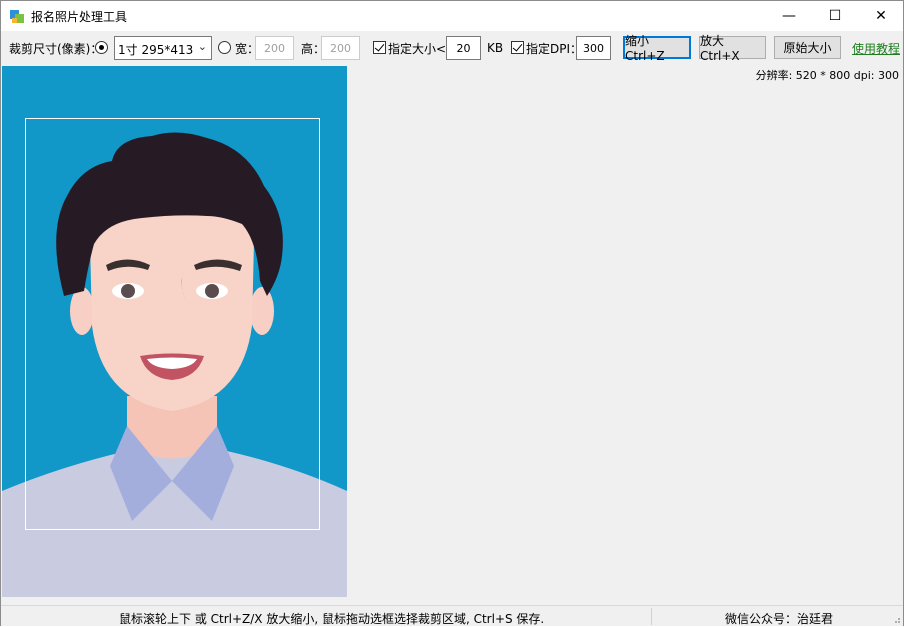 The height and width of the screenshot is (627, 904). I want to click on chevron-down-icon: ⌄, so click(202, 46).